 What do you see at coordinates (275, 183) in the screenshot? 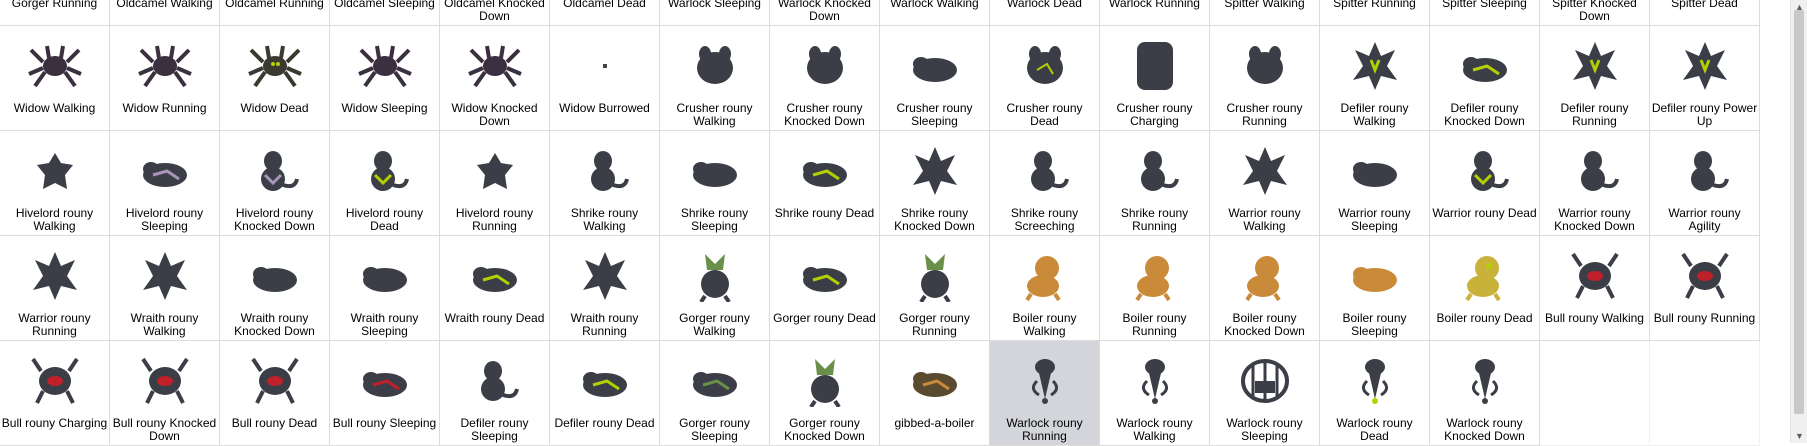
I see `sprite-item-hivelord-rouny-knocked-down: Hivelord rouny Knocked Down` at bounding box center [275, 183].